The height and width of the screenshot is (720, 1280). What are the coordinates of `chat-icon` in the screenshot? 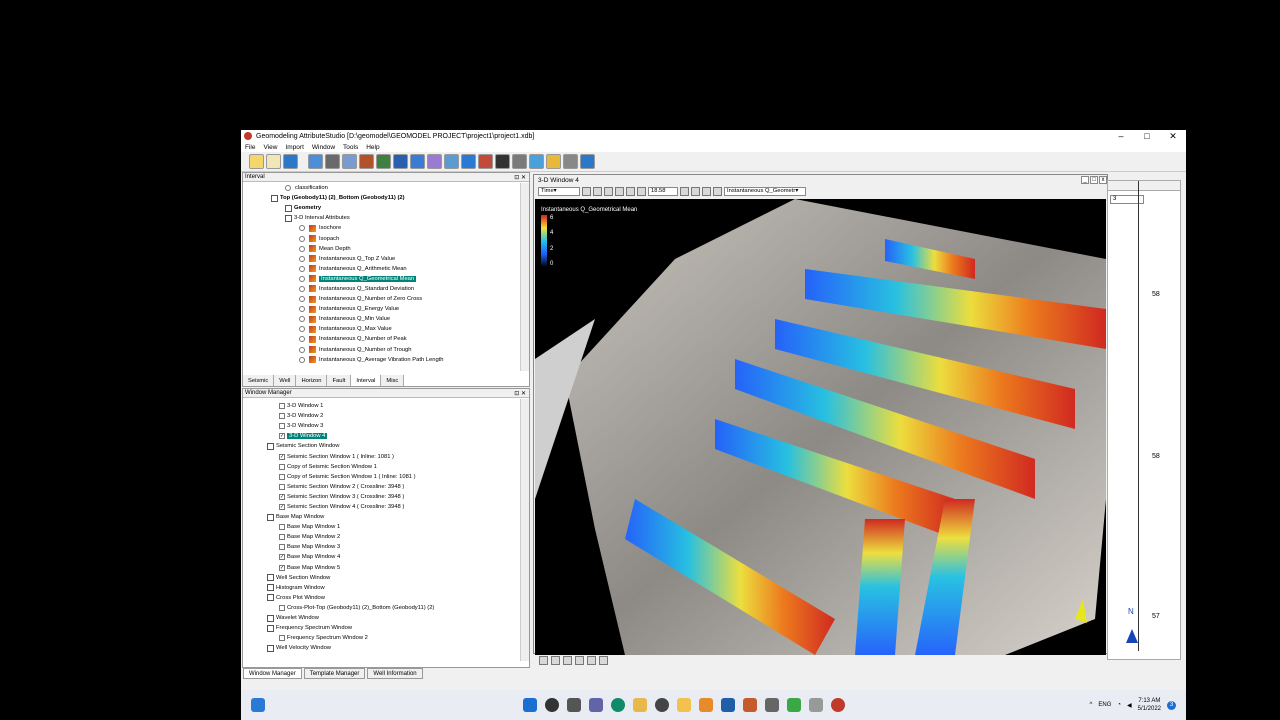 It's located at (596, 705).